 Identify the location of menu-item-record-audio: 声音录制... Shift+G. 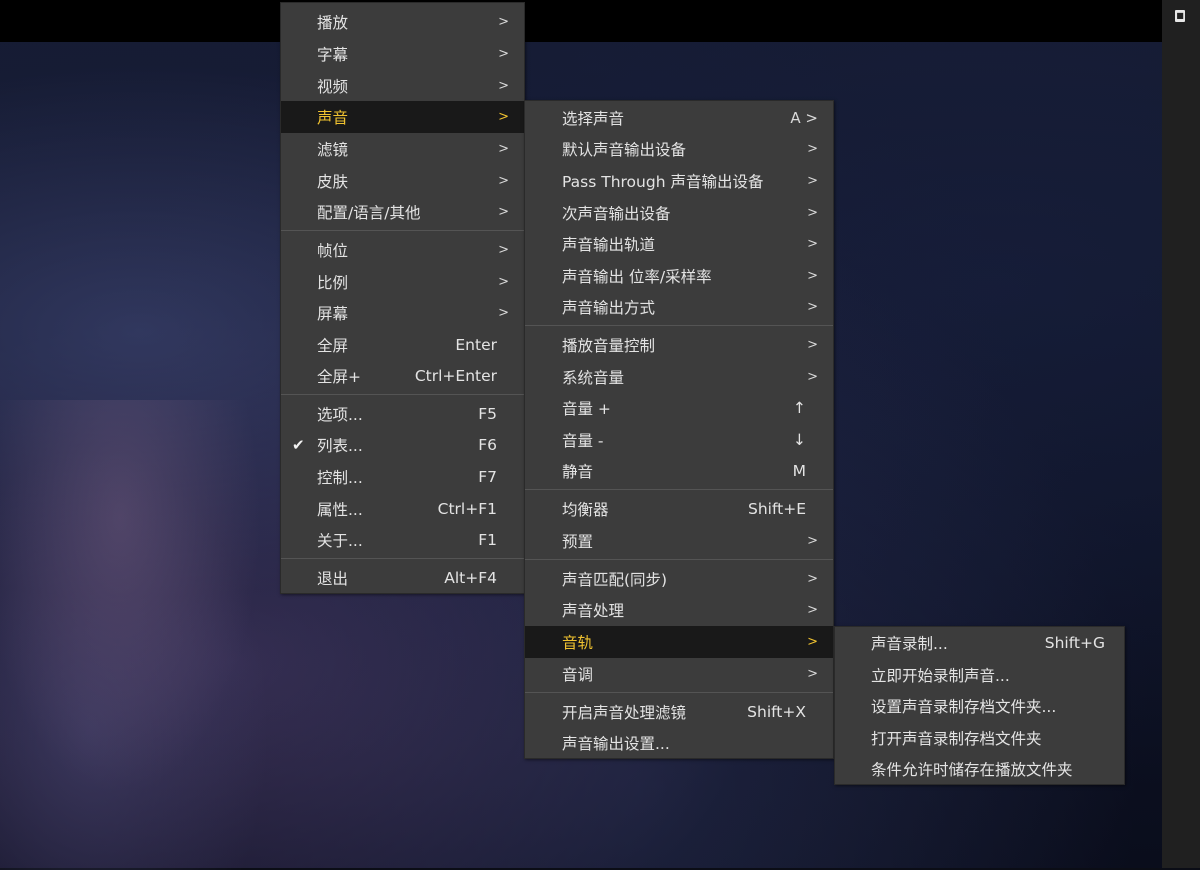
(979, 643).